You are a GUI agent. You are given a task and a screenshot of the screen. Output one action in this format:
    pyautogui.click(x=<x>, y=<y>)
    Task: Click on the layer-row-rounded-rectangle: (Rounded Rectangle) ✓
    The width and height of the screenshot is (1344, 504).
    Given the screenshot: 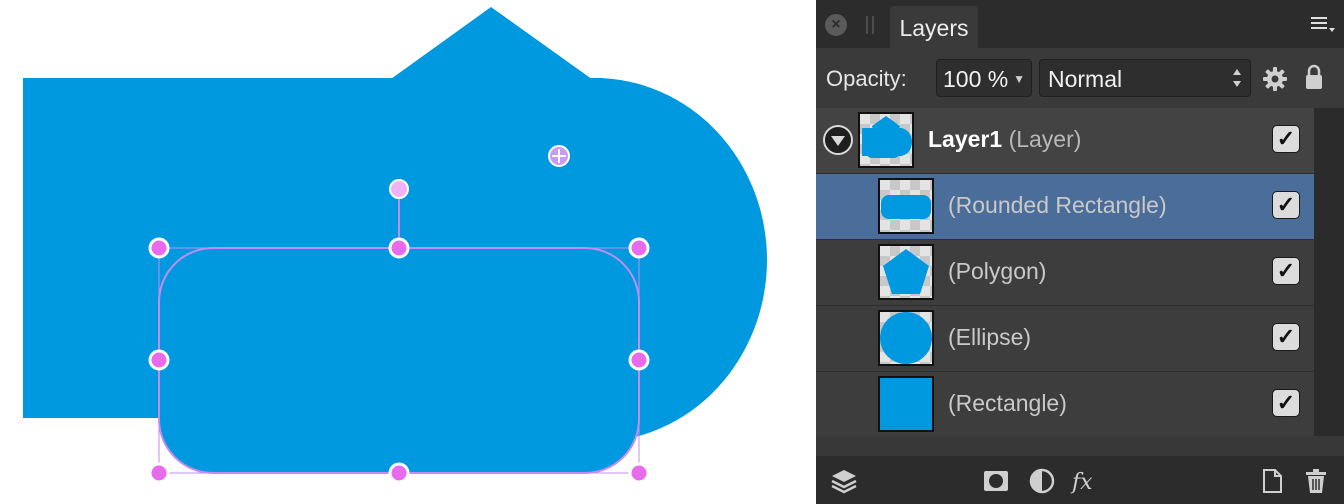 What is the action you would take?
    pyautogui.click(x=1065, y=207)
    